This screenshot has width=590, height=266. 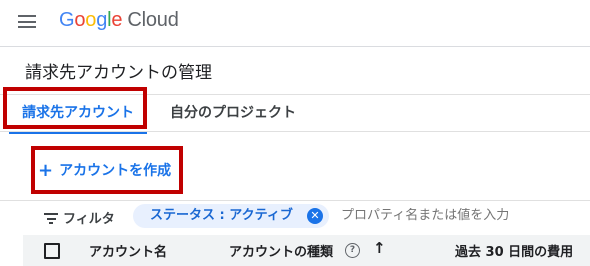 What do you see at coordinates (456, 215) in the screenshot?
I see `filter-input` at bounding box center [456, 215].